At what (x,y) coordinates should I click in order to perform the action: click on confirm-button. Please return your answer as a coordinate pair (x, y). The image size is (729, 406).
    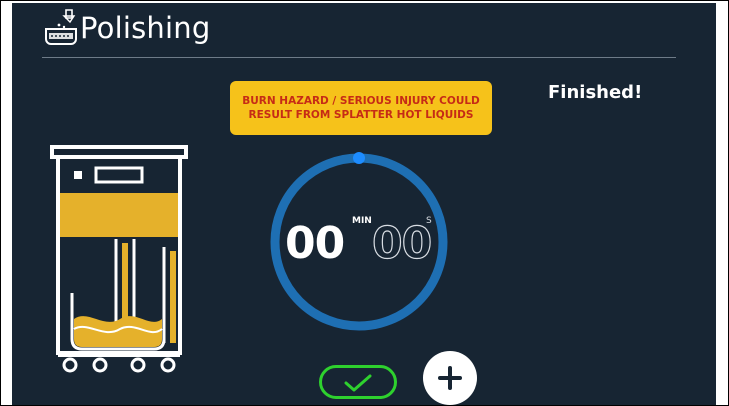
    Looking at the image, I should click on (358, 382).